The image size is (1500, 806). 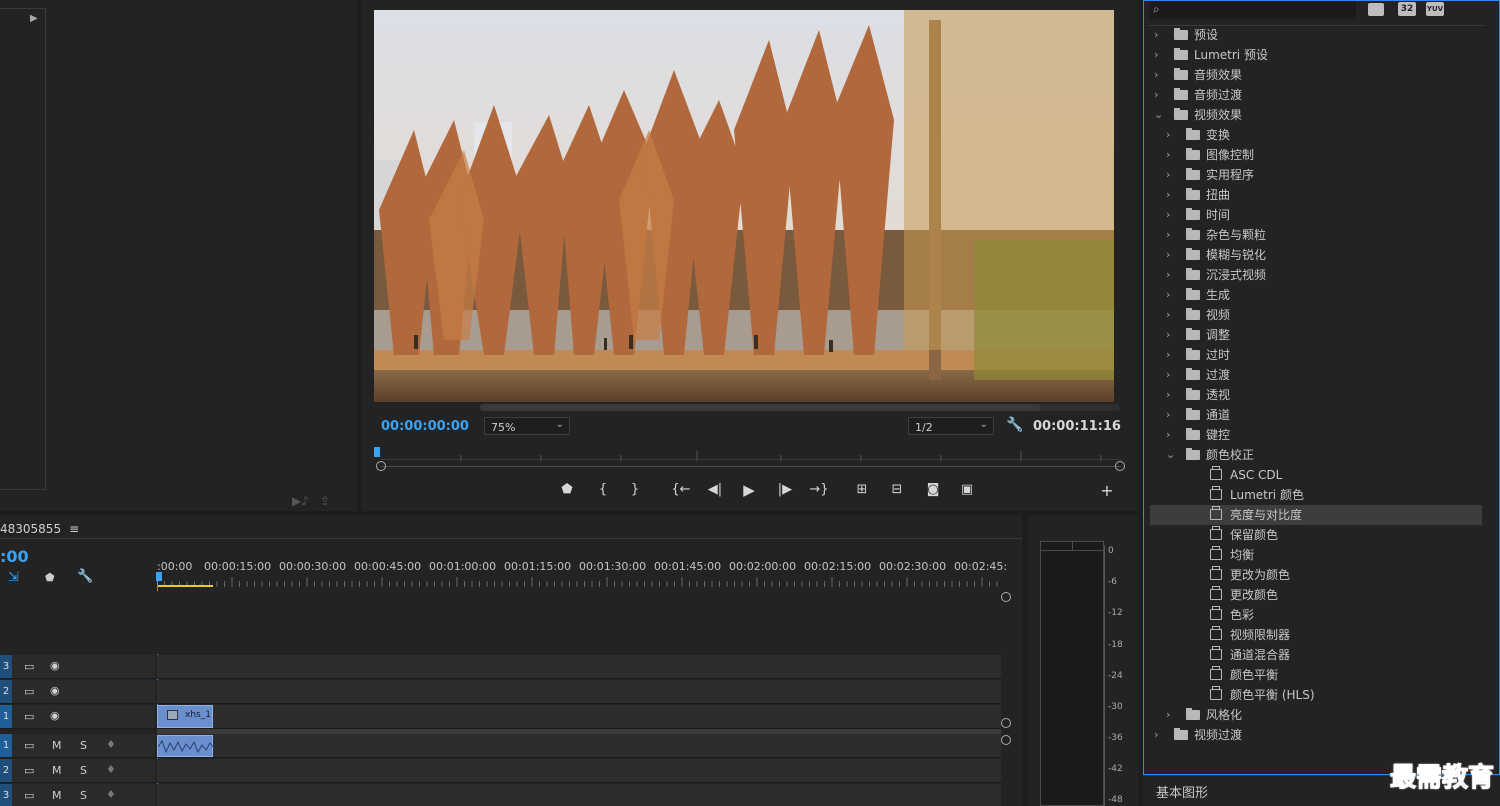 I want to click on timeline-playhead-head, so click(x=159, y=576).